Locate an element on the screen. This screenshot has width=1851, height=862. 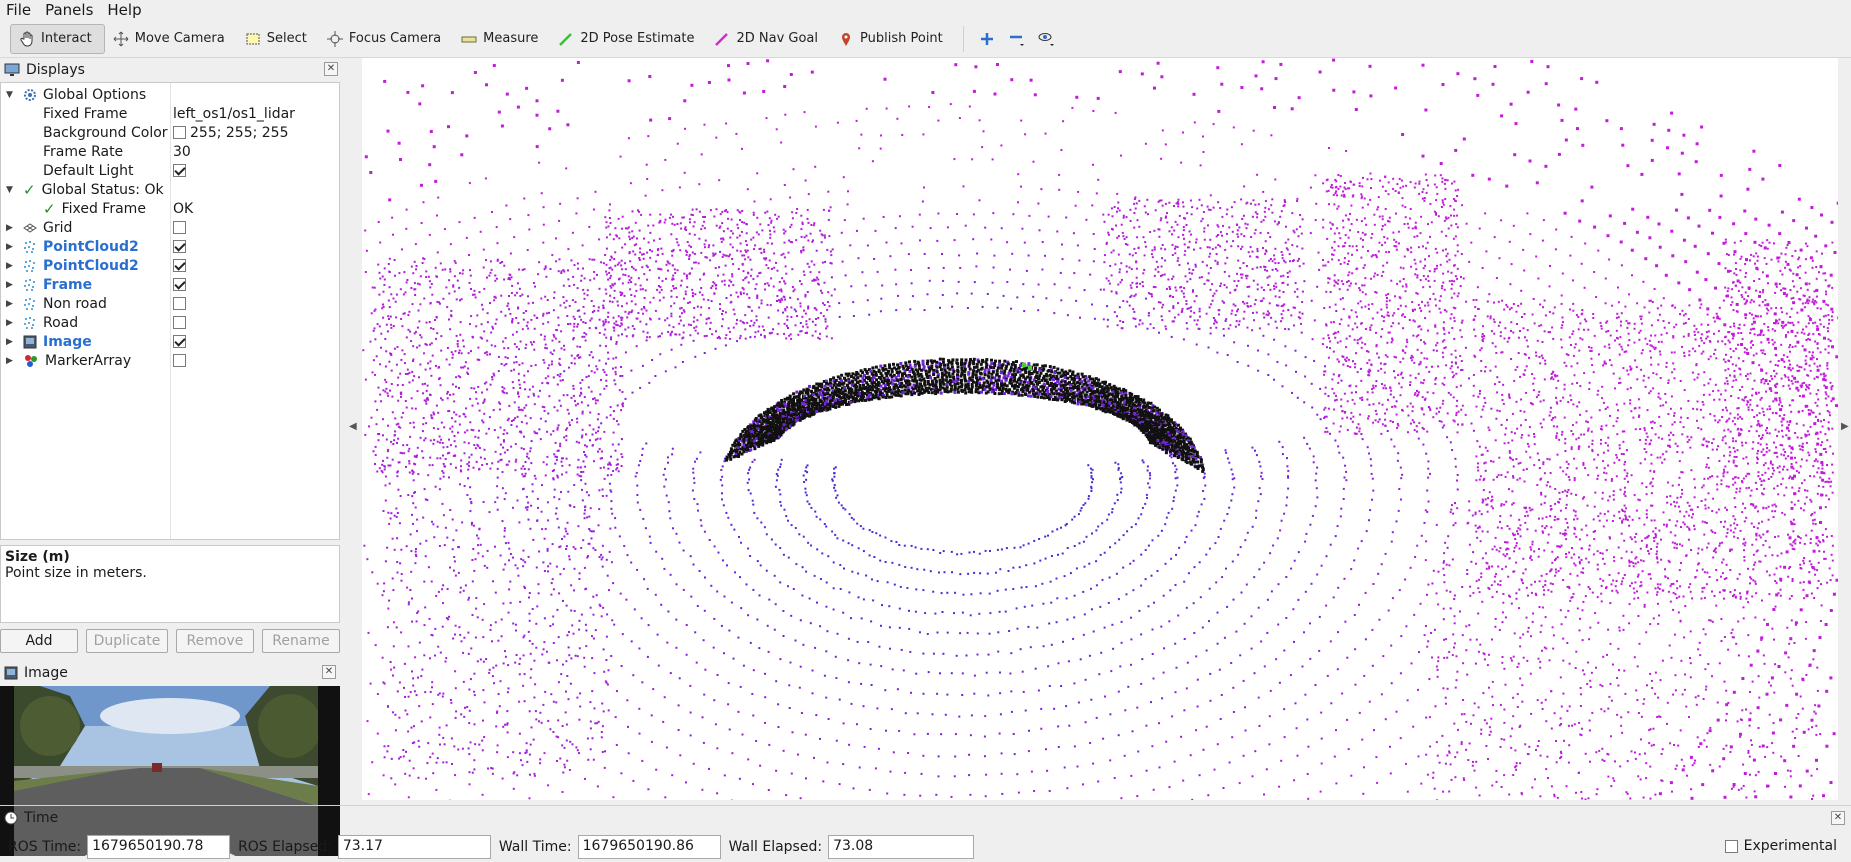
nav-goal-tool-button: 2D Nav Goal is located at coordinates (768, 39).